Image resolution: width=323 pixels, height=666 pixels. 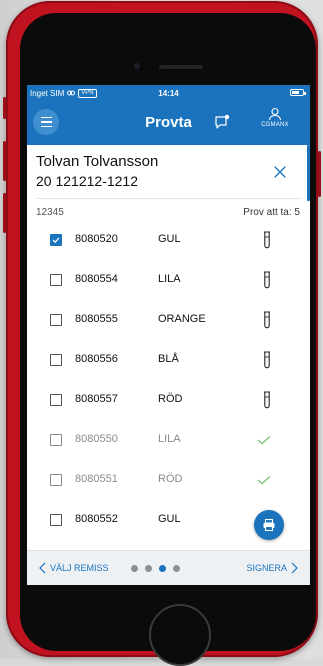 What do you see at coordinates (280, 172) in the screenshot?
I see `close-icon` at bounding box center [280, 172].